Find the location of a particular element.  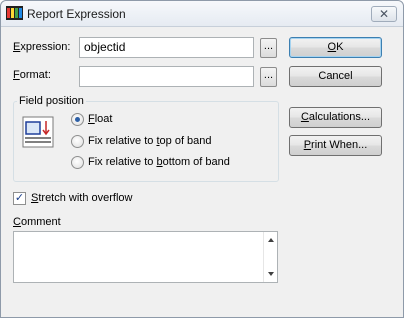

format-input is located at coordinates (166, 76).